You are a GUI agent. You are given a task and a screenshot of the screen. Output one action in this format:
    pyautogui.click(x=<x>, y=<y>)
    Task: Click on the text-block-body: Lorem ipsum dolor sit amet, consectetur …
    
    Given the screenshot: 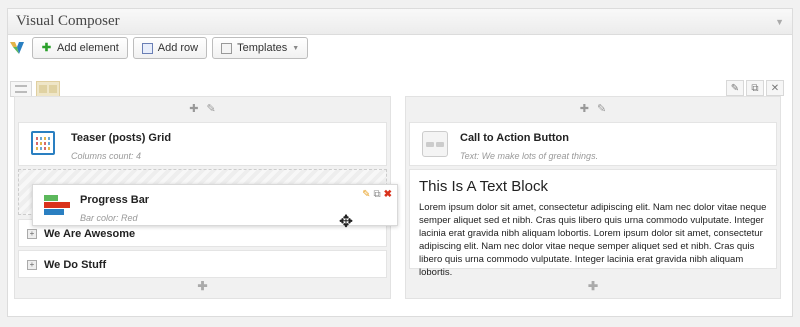 What is the action you would take?
    pyautogui.click(x=593, y=240)
    